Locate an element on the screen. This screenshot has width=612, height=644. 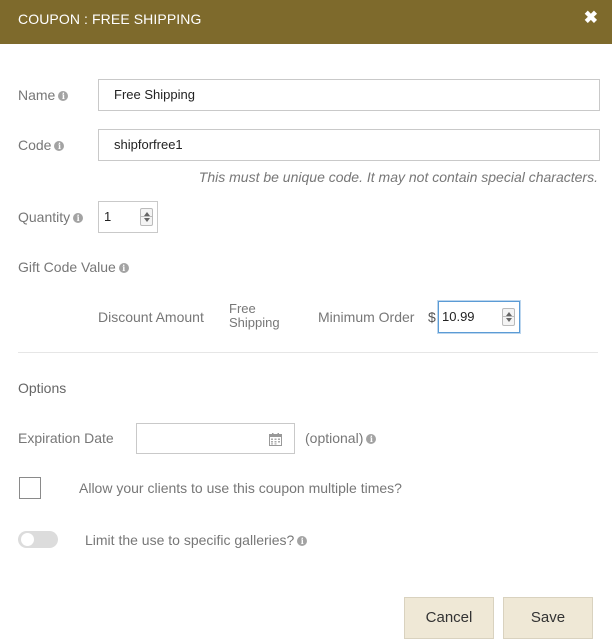
name-input-value: Free Shipping is located at coordinates (154, 94).